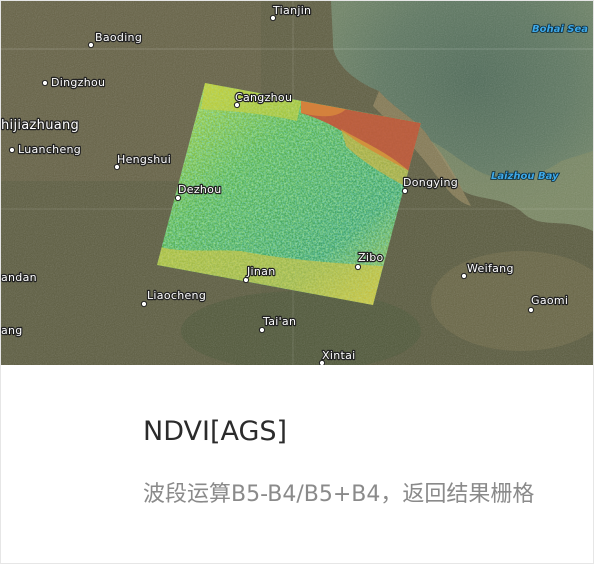 The width and height of the screenshot is (594, 564). What do you see at coordinates (49, 149) in the screenshot?
I see `svg-text: Luancheng` at bounding box center [49, 149].